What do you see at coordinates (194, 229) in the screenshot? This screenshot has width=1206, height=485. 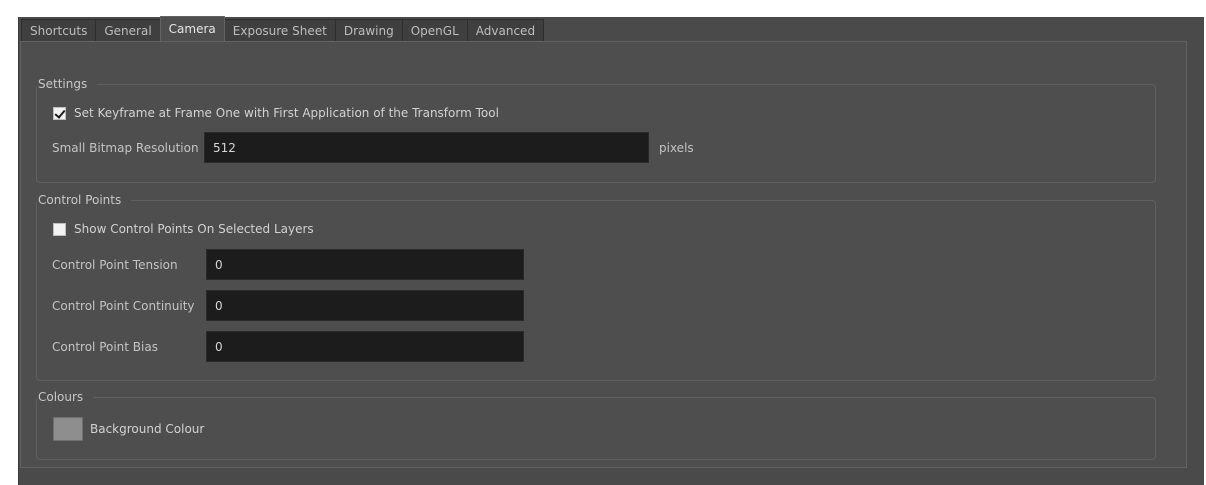 I see `show-control-points-label: Show Control Points On Selected Layers` at bounding box center [194, 229].